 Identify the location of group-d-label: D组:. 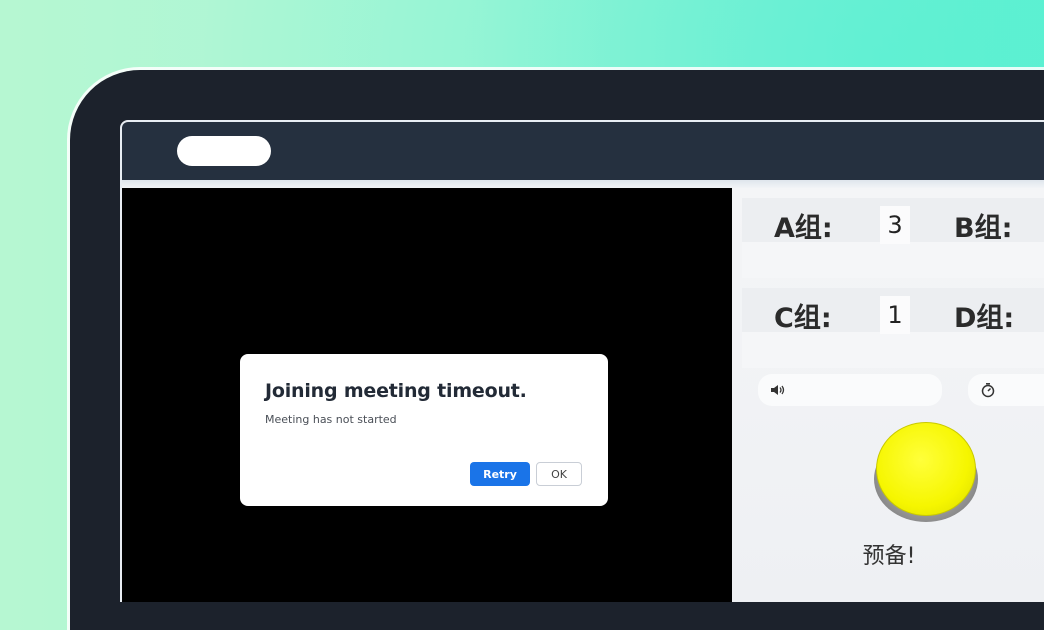
(984, 318).